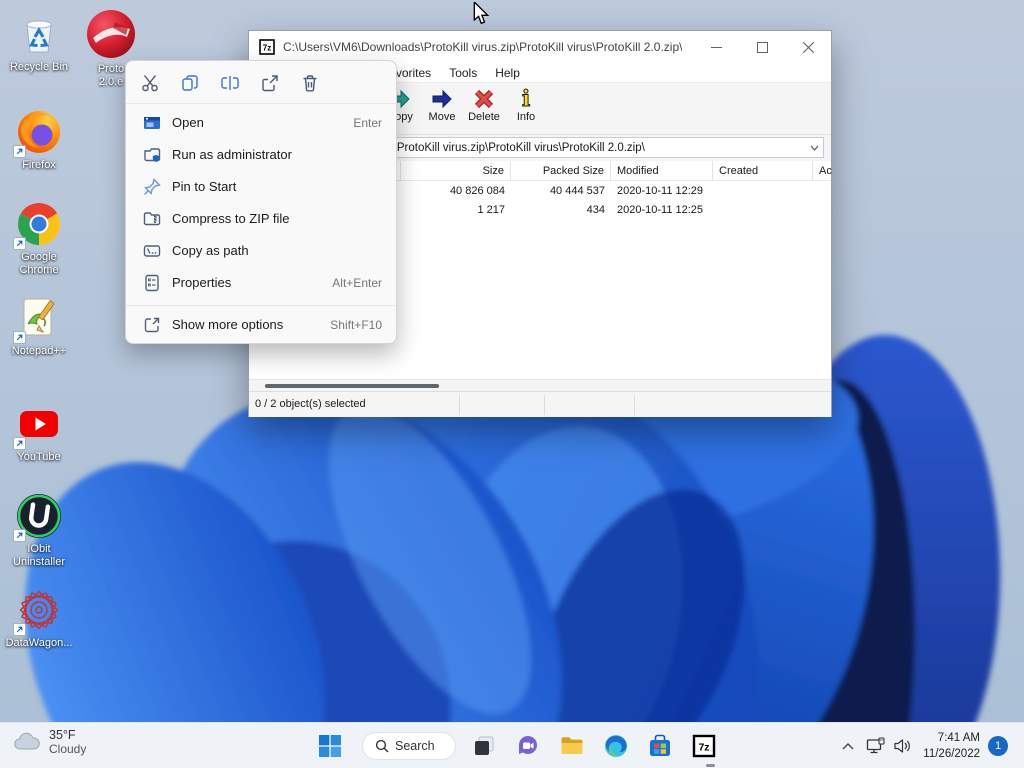  I want to click on open-icon, so click(152, 123).